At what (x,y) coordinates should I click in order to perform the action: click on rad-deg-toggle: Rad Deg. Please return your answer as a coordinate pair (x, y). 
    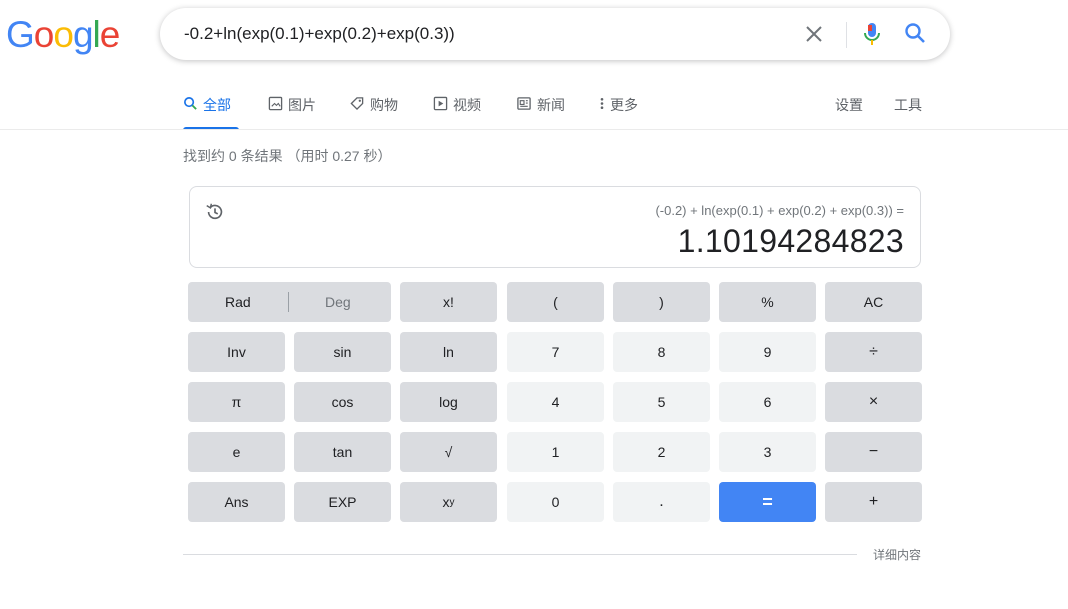
    Looking at the image, I should click on (289, 302).